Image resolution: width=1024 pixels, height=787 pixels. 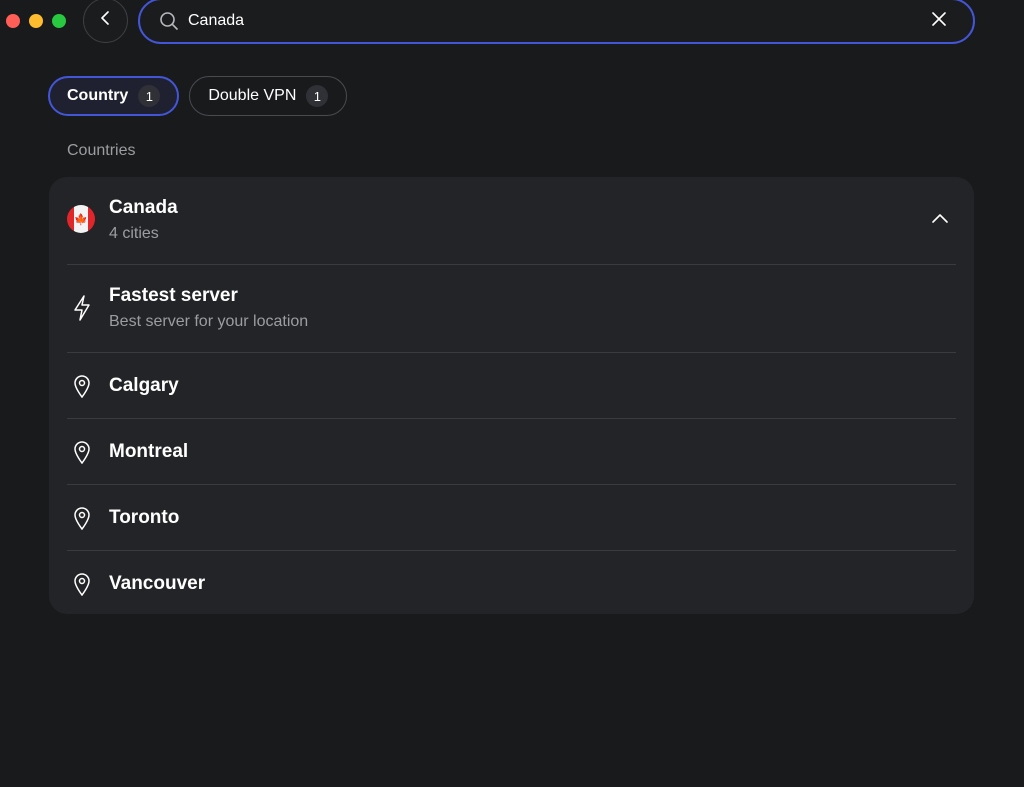 I want to click on city-row: Montreal, so click(x=511, y=452).